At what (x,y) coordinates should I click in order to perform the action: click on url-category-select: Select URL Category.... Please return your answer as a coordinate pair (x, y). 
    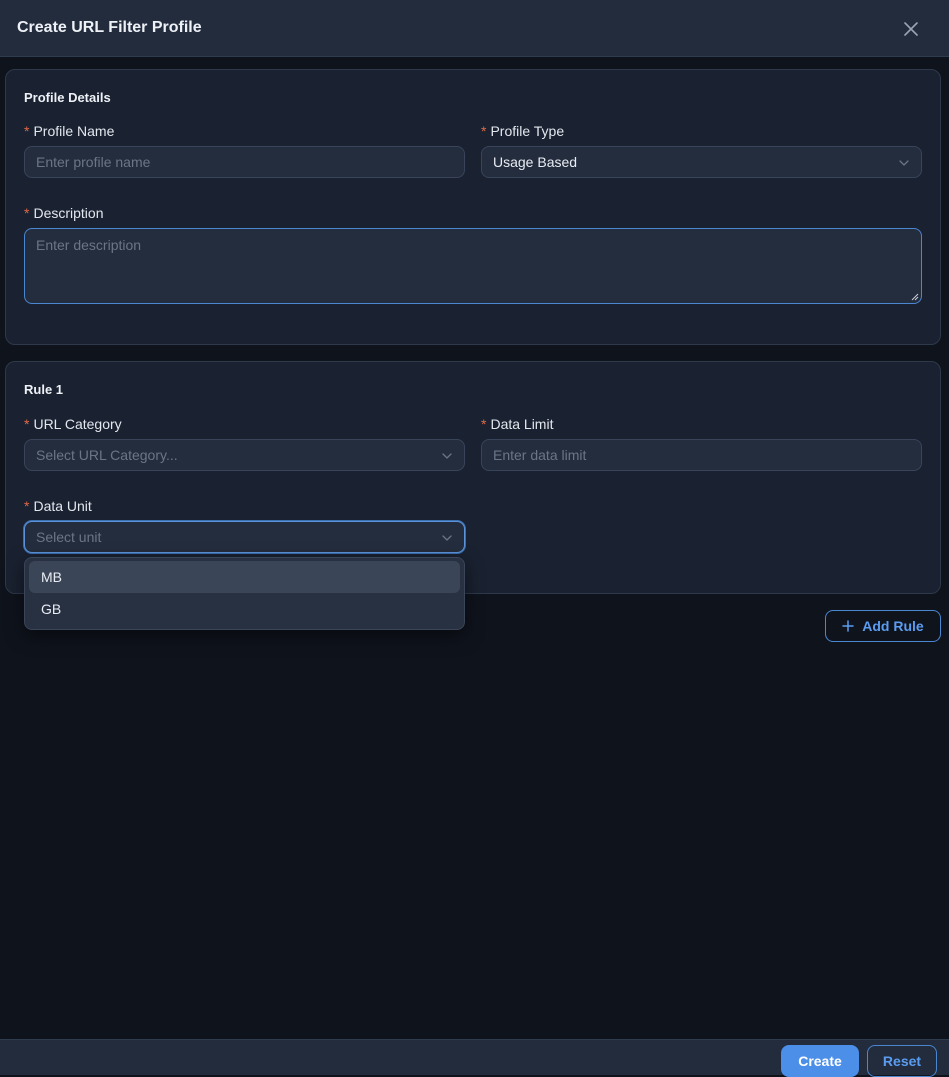
    Looking at the image, I should click on (244, 455).